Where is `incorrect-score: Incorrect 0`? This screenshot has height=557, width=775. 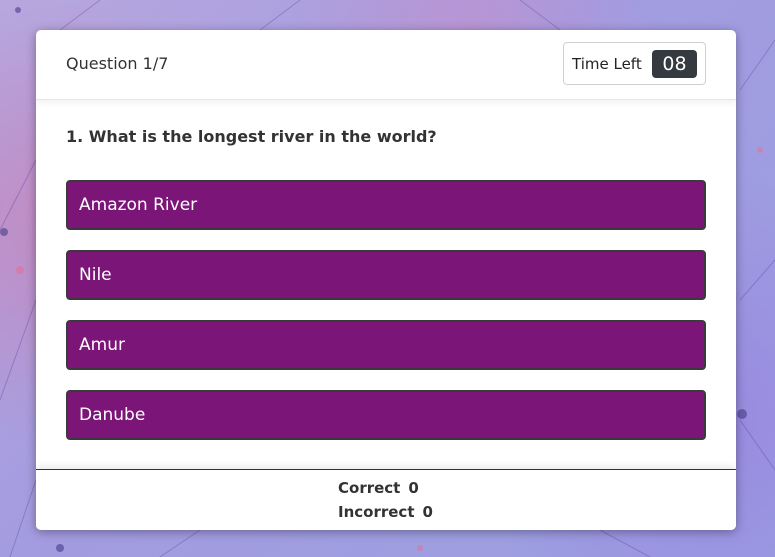 incorrect-score: Incorrect 0 is located at coordinates (385, 512).